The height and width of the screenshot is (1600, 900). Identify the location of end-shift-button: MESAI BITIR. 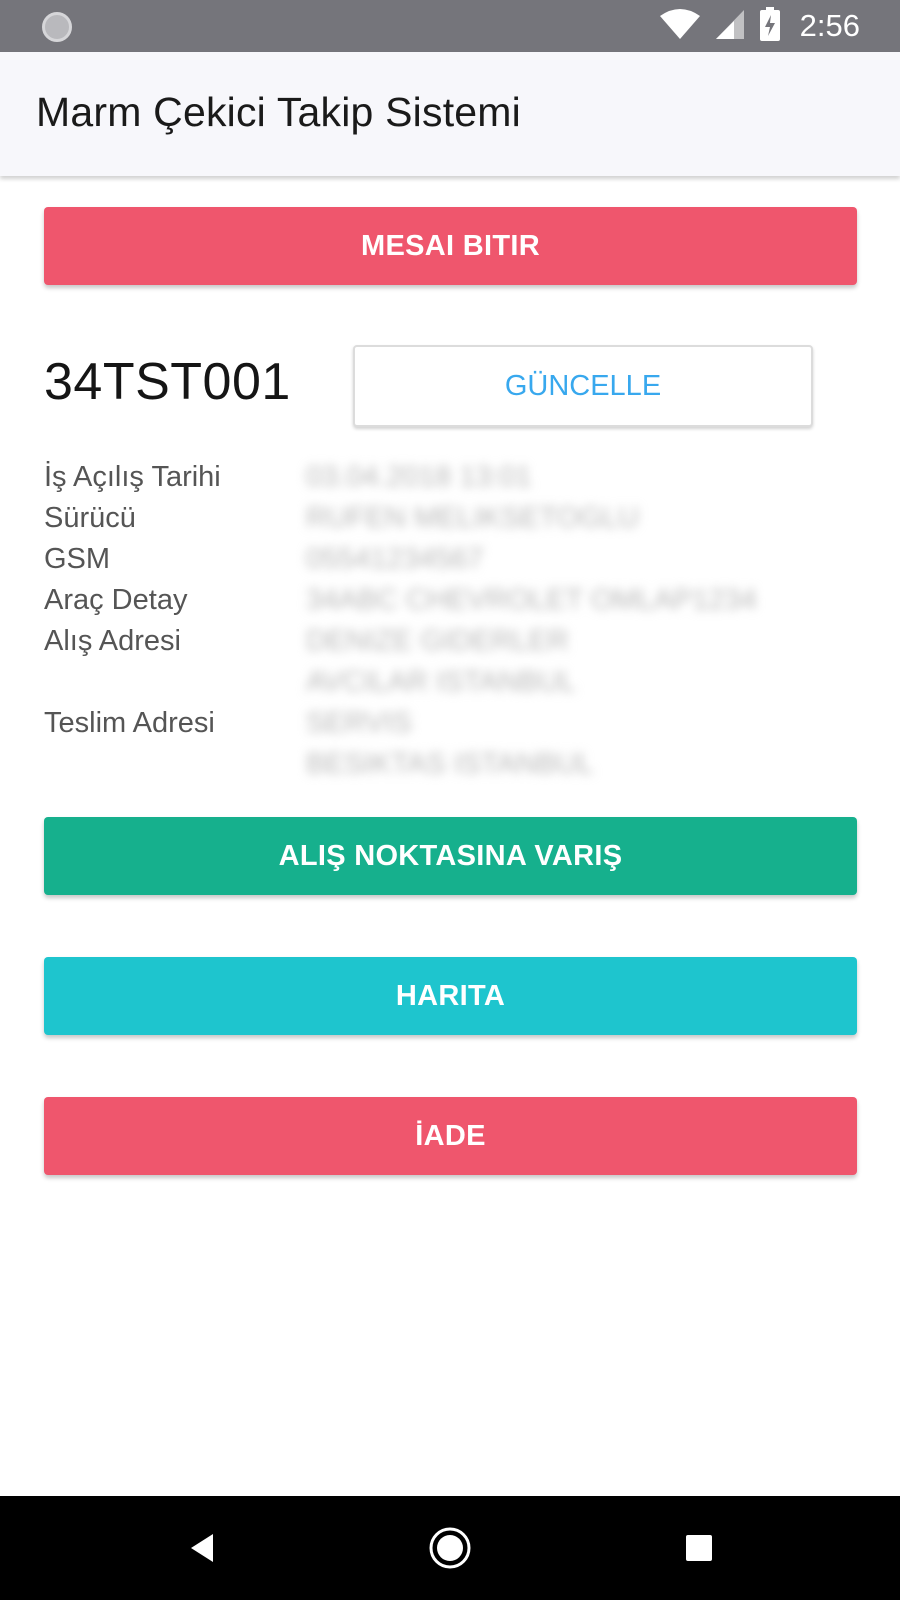
(450, 246).